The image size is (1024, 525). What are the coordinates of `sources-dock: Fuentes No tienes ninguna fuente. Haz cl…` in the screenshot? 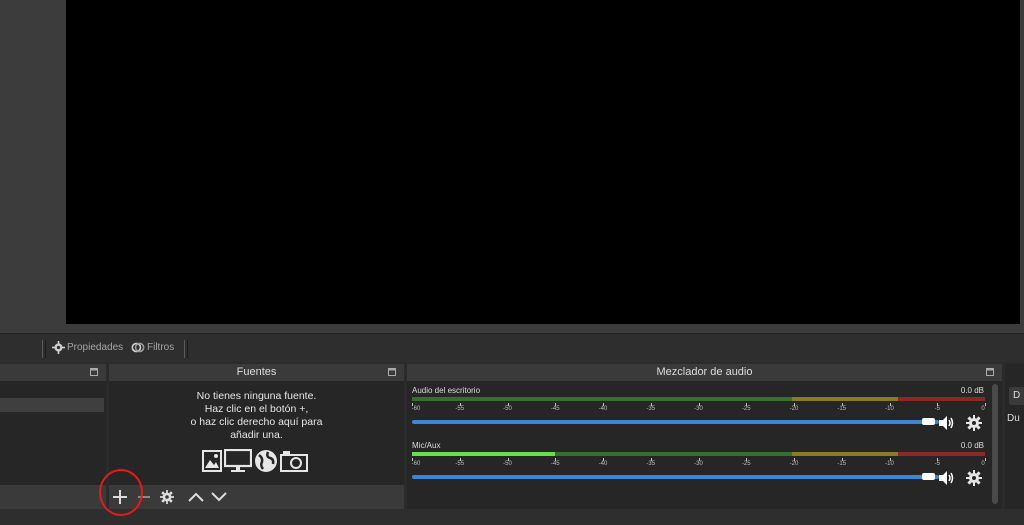 It's located at (256, 436).